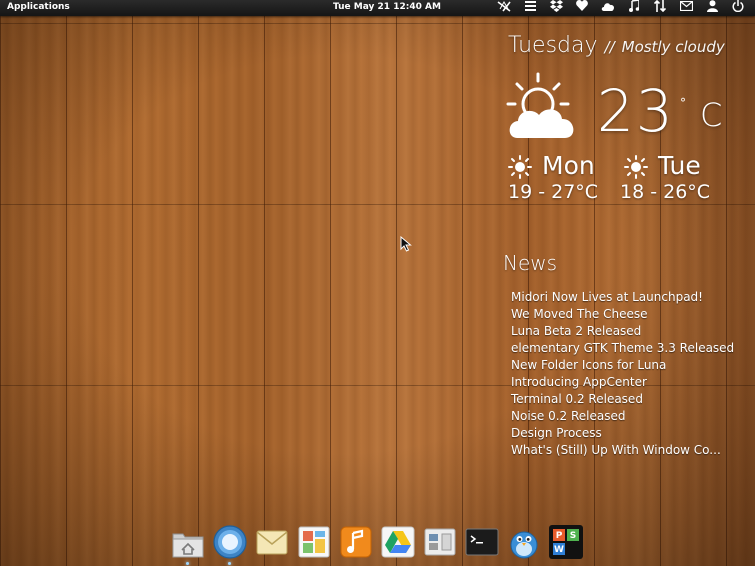 The width and height of the screenshot is (755, 566). I want to click on forecast-day-name: Tue, so click(679, 165).